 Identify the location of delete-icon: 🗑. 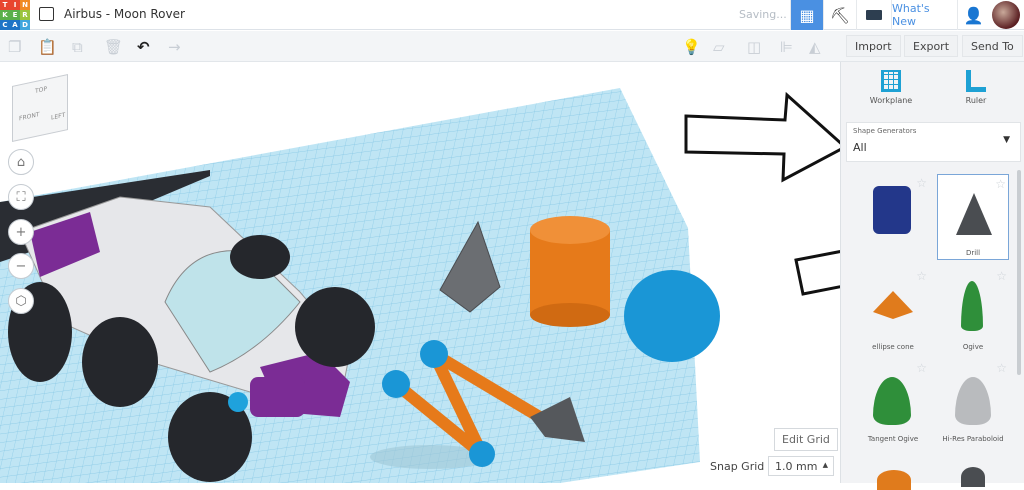
(113, 47).